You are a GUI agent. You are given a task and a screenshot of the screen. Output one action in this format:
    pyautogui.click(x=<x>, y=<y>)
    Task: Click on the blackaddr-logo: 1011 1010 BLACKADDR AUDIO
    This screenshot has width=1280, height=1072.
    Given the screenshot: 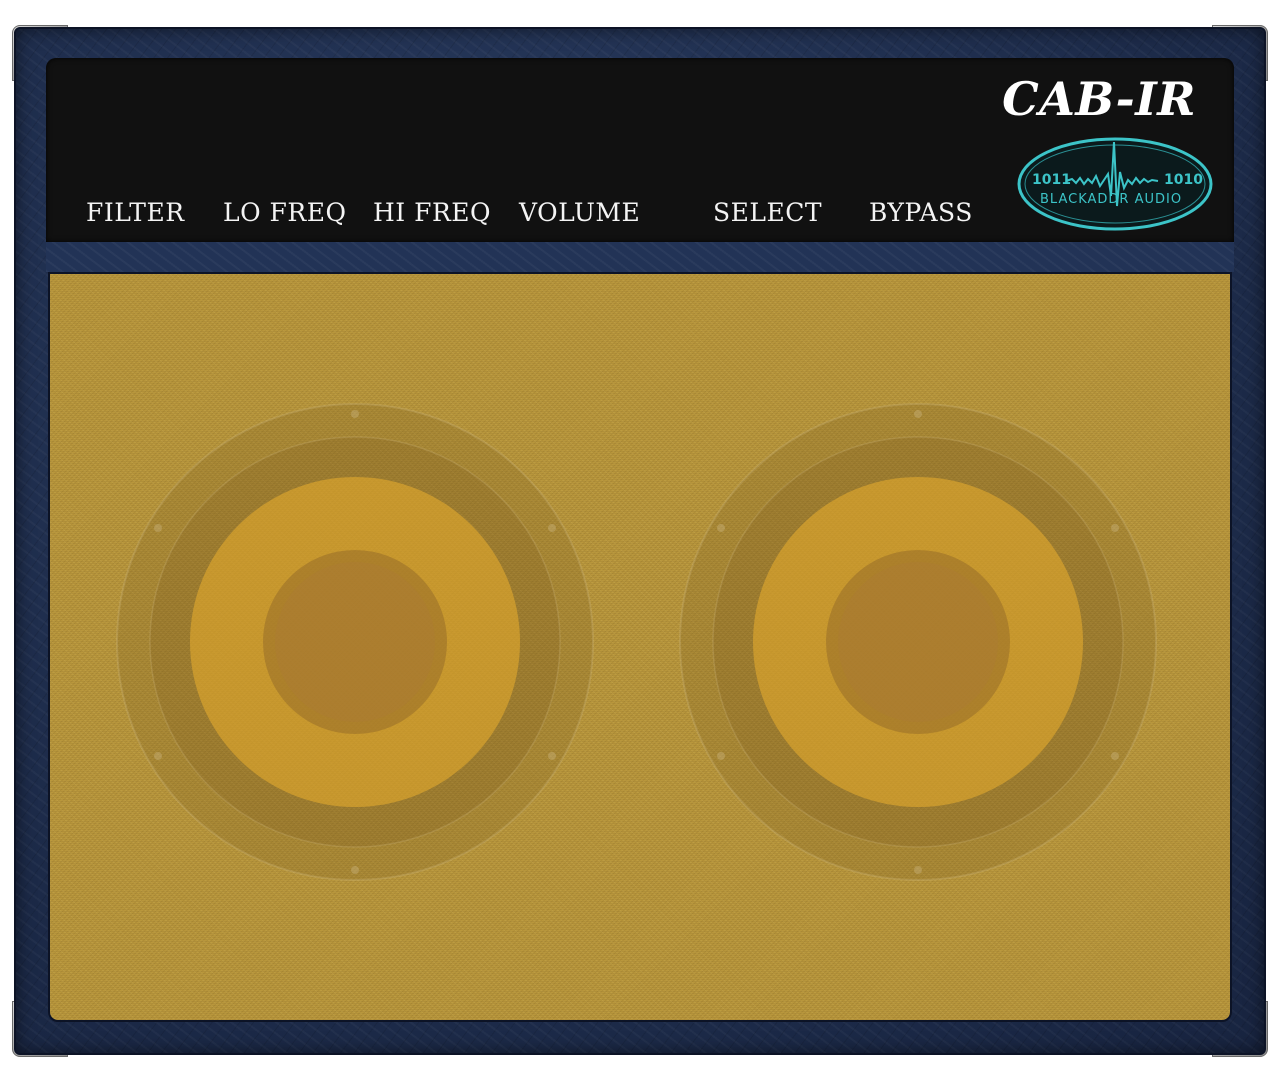 What is the action you would take?
    pyautogui.click(x=1115, y=184)
    